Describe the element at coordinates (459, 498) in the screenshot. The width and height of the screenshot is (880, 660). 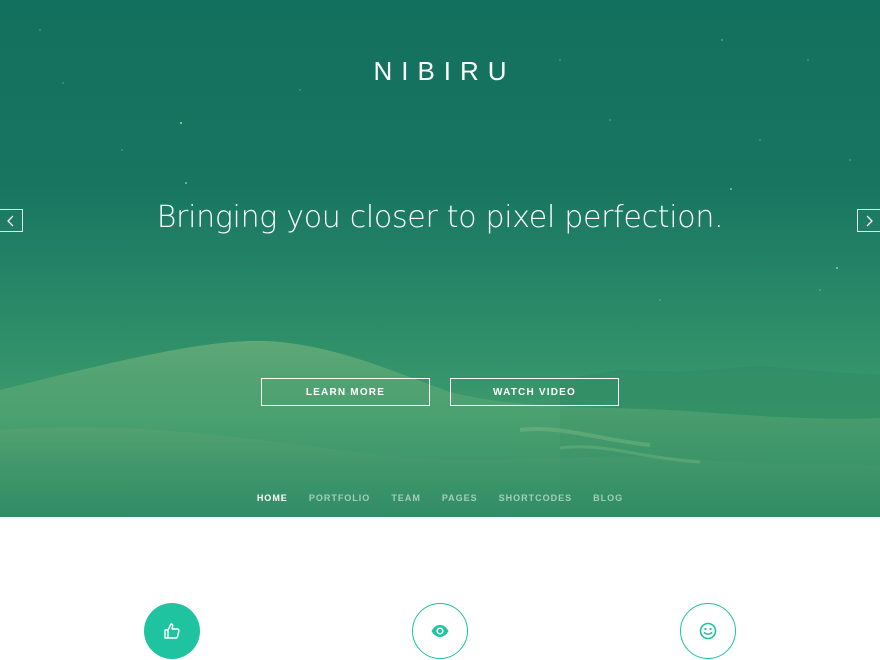
I see `nav-item-pages: PAGES` at that location.